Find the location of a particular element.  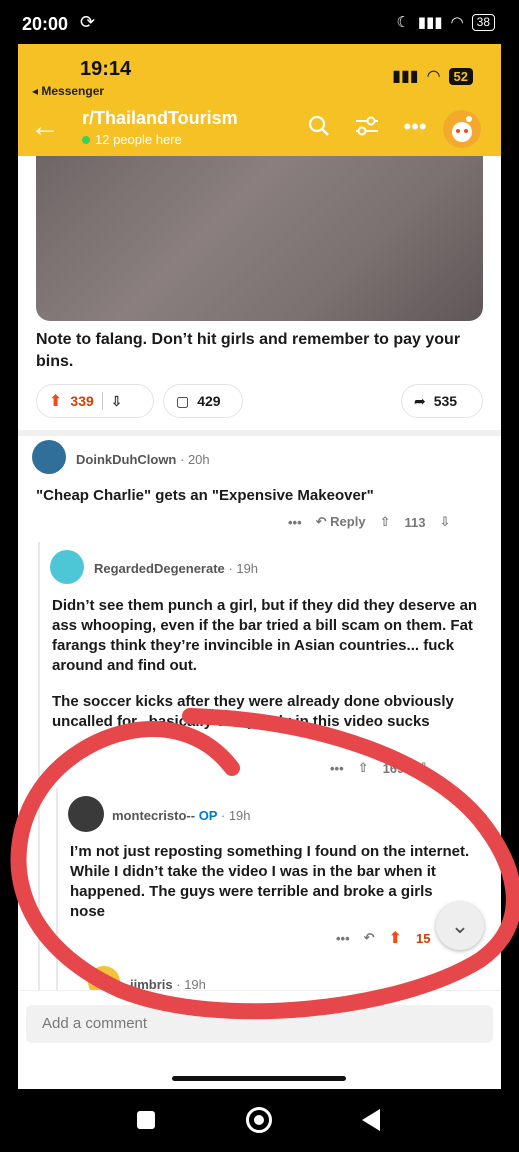

home-icon is located at coordinates (259, 1120).